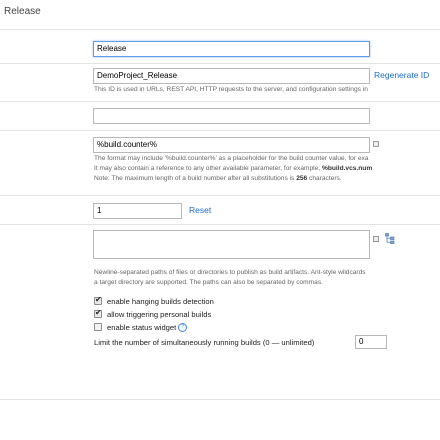  What do you see at coordinates (371, 342) in the screenshot?
I see `concurrent-builds-limit-input: 0` at bounding box center [371, 342].